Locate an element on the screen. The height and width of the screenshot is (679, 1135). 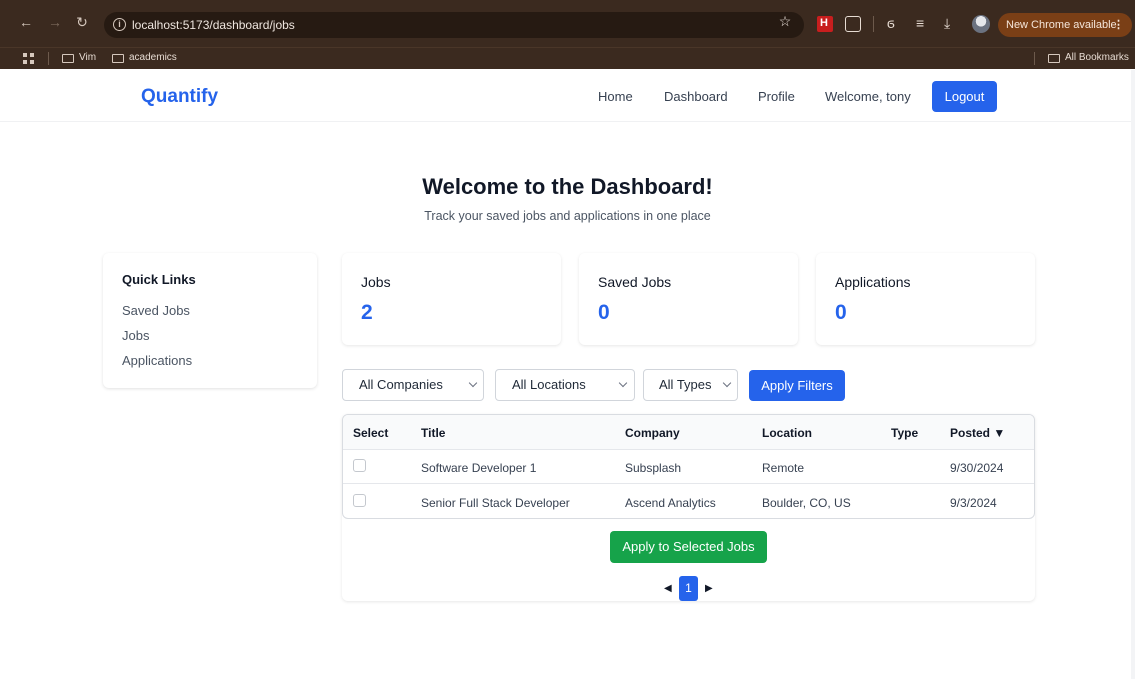
location-filter-select: All Locations is located at coordinates (565, 385).